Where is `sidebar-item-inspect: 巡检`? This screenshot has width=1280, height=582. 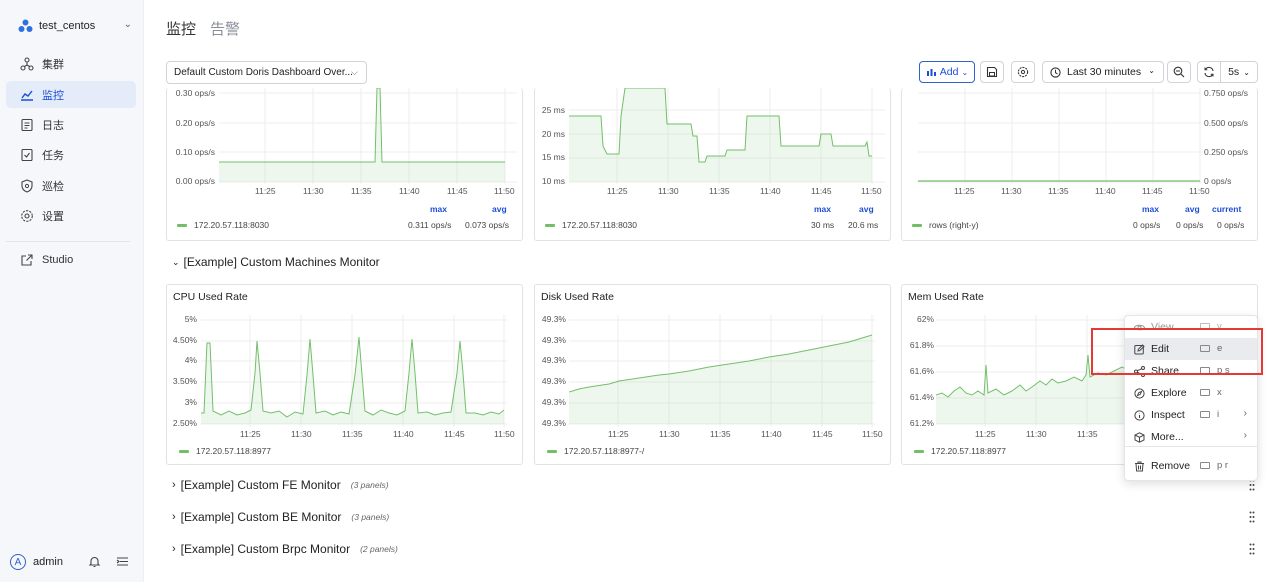 sidebar-item-inspect: 巡检 is located at coordinates (71, 185).